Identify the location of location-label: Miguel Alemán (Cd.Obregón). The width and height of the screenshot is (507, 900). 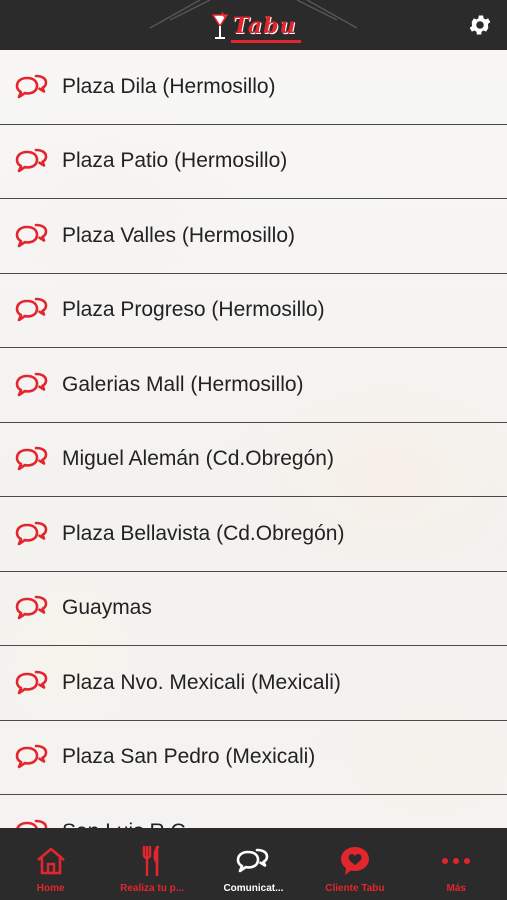
(198, 459).